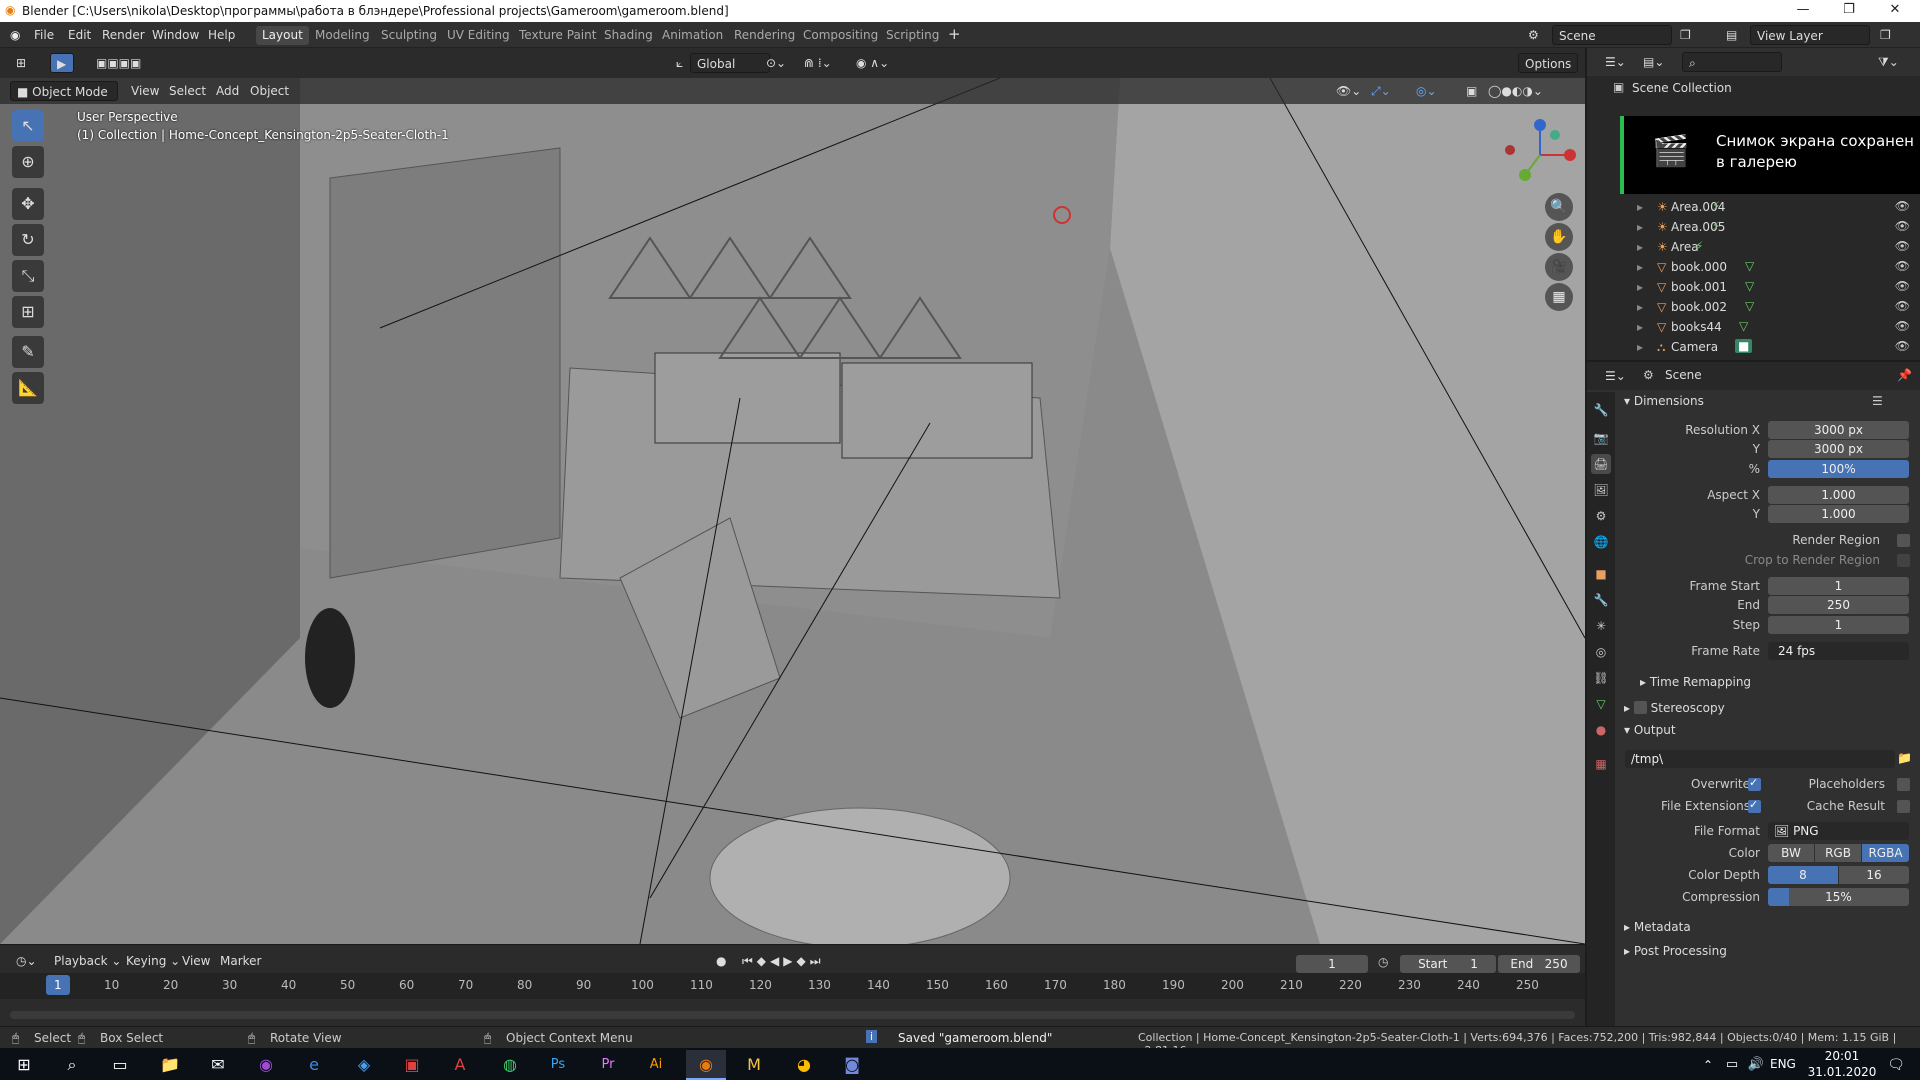 This screenshot has width=1920, height=1080. What do you see at coordinates (26, 961) in the screenshot?
I see `timeline-editor-icon: ◷⌄` at bounding box center [26, 961].